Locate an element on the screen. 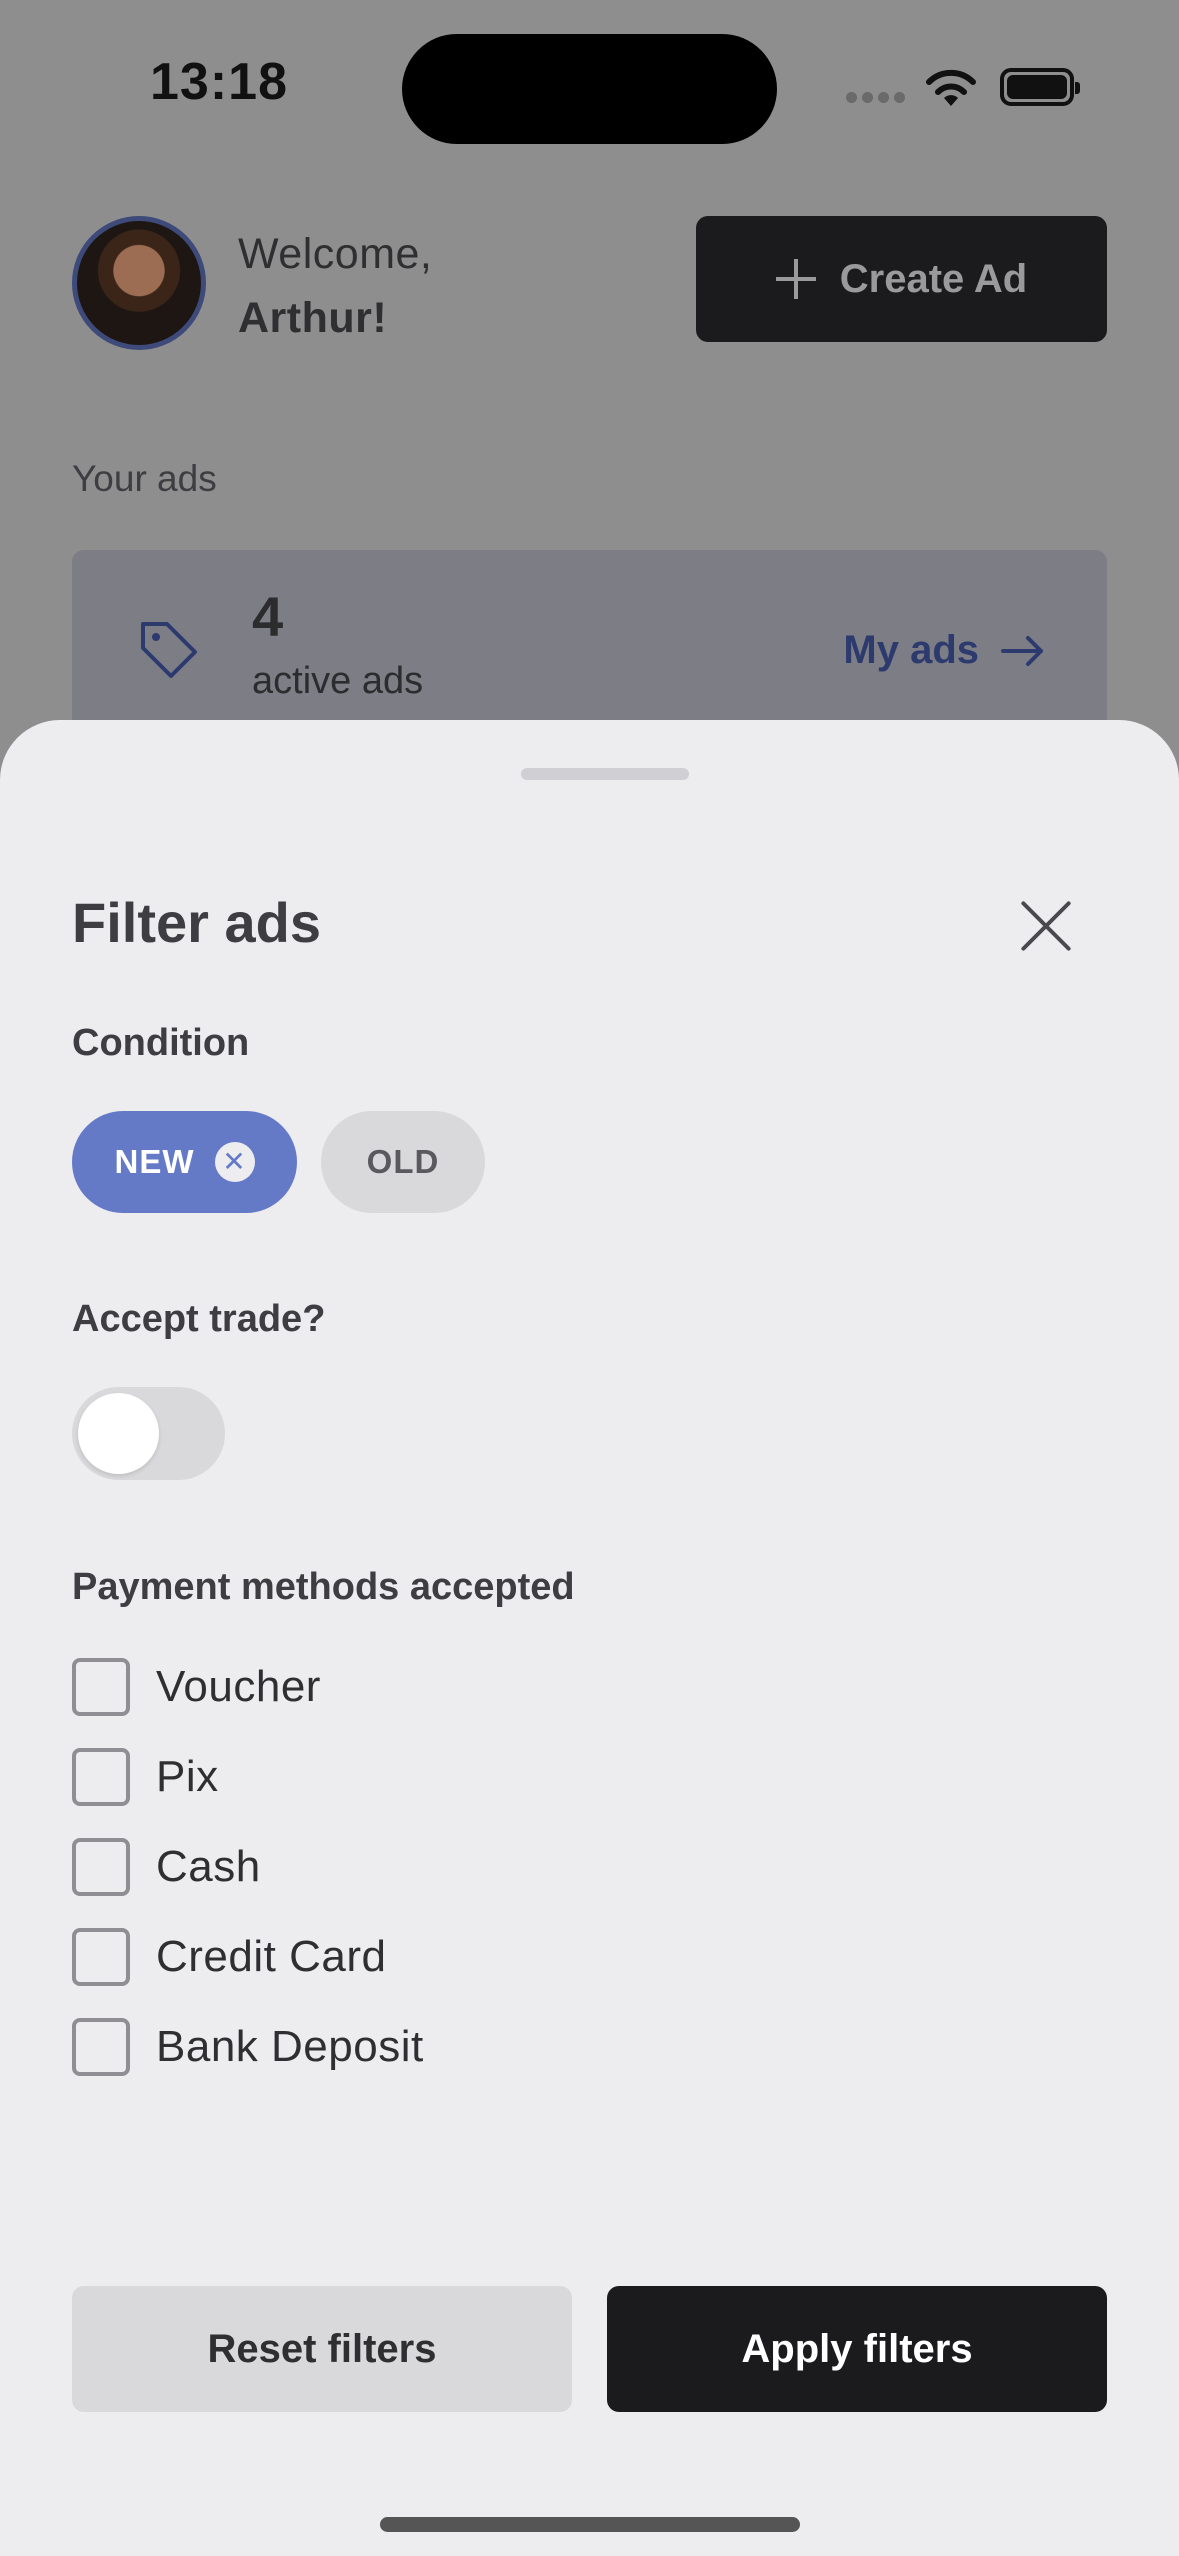  active-ads-card: 4 active ads My ads is located at coordinates (589, 645).